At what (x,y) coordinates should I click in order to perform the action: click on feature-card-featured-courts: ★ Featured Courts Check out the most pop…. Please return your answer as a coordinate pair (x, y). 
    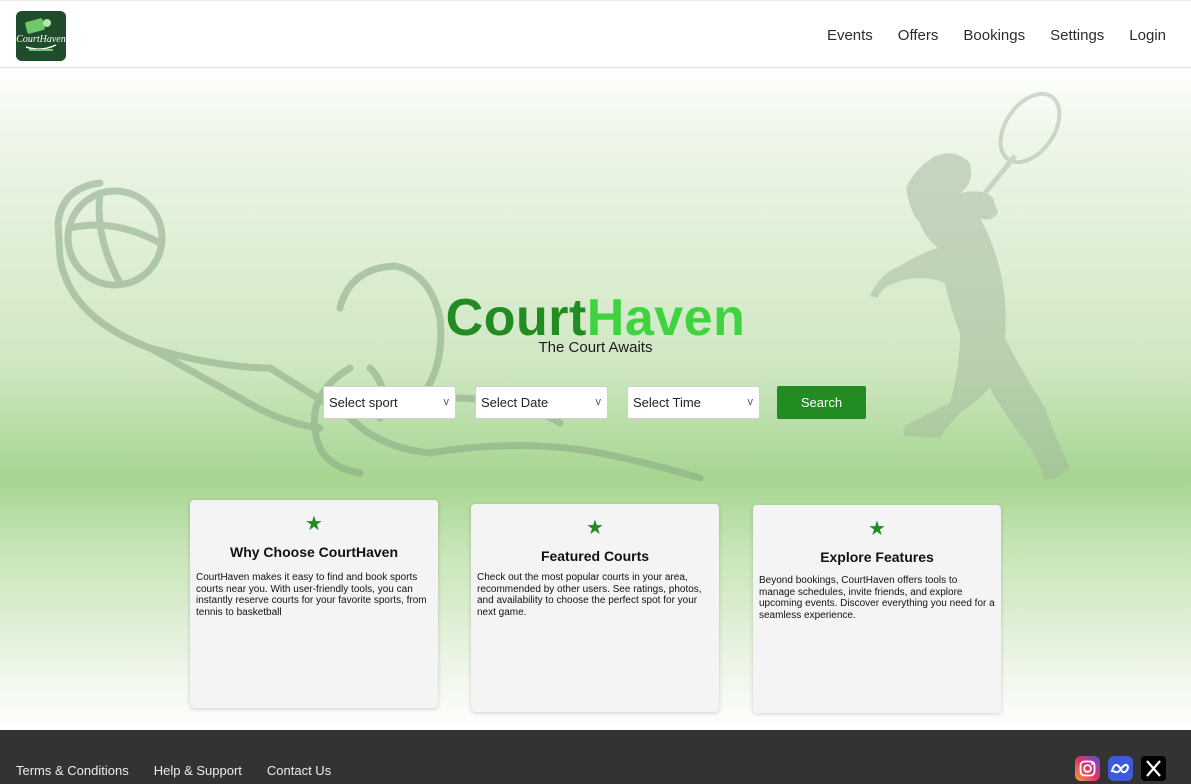
    Looking at the image, I should click on (595, 608).